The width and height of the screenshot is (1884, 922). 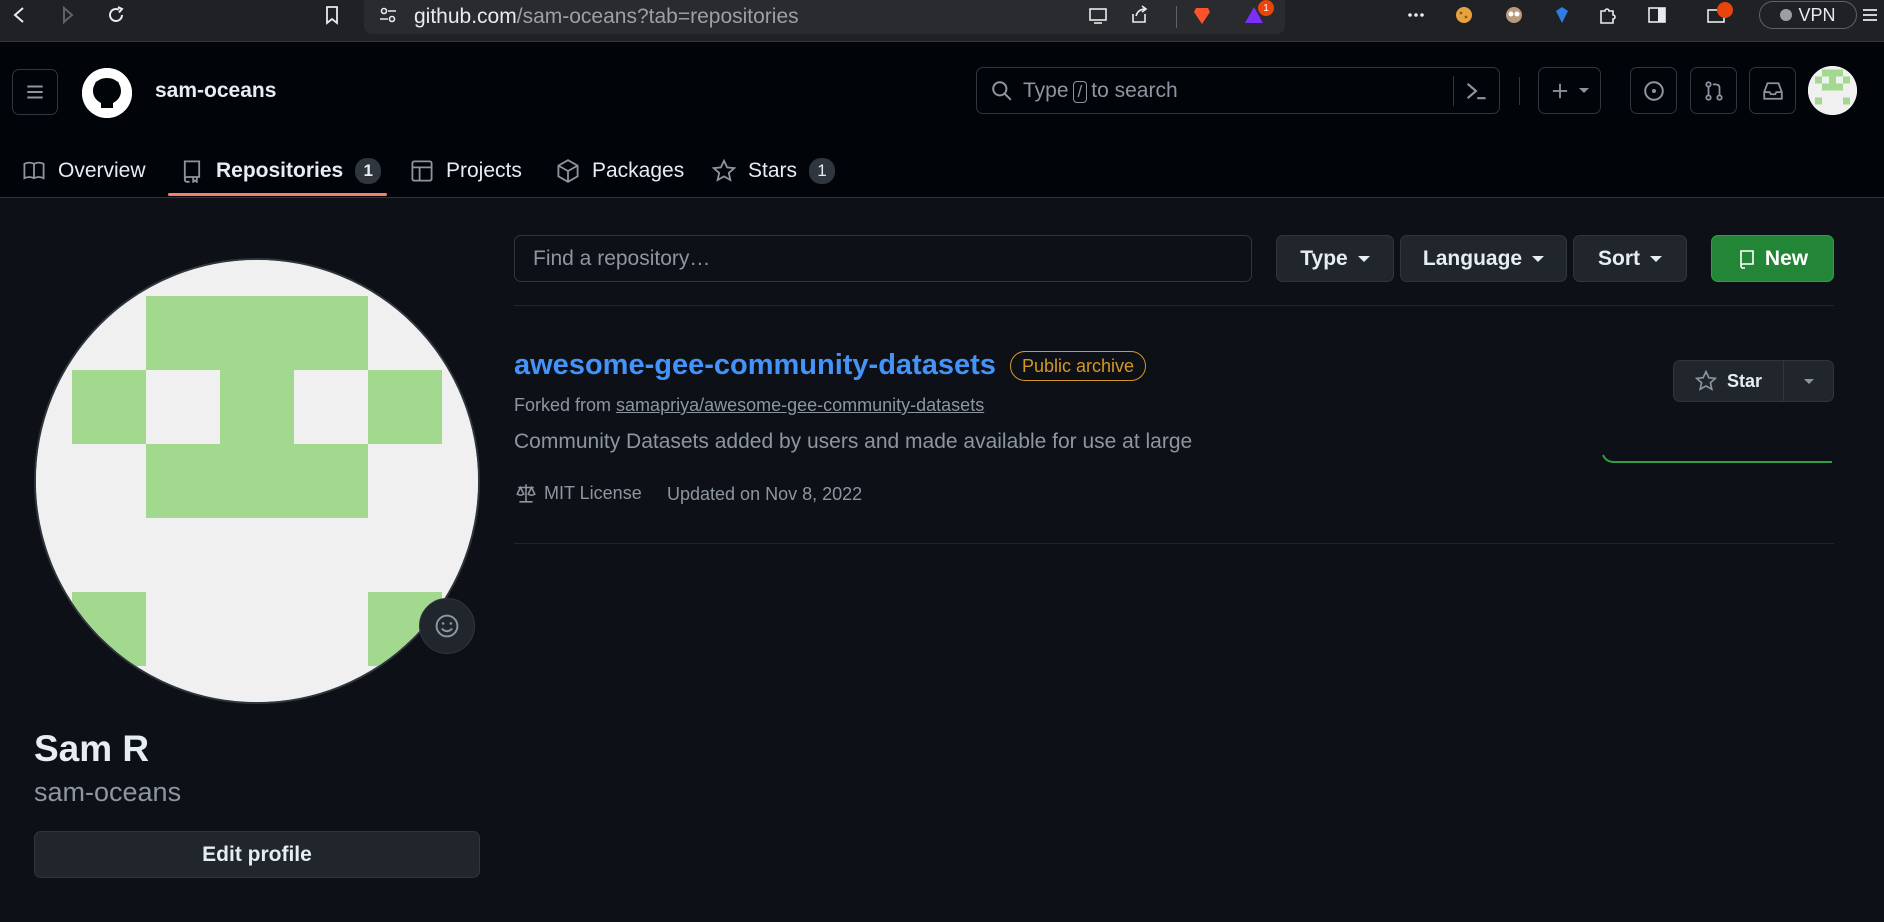 I want to click on inbox-icon, so click(x=1772, y=90).